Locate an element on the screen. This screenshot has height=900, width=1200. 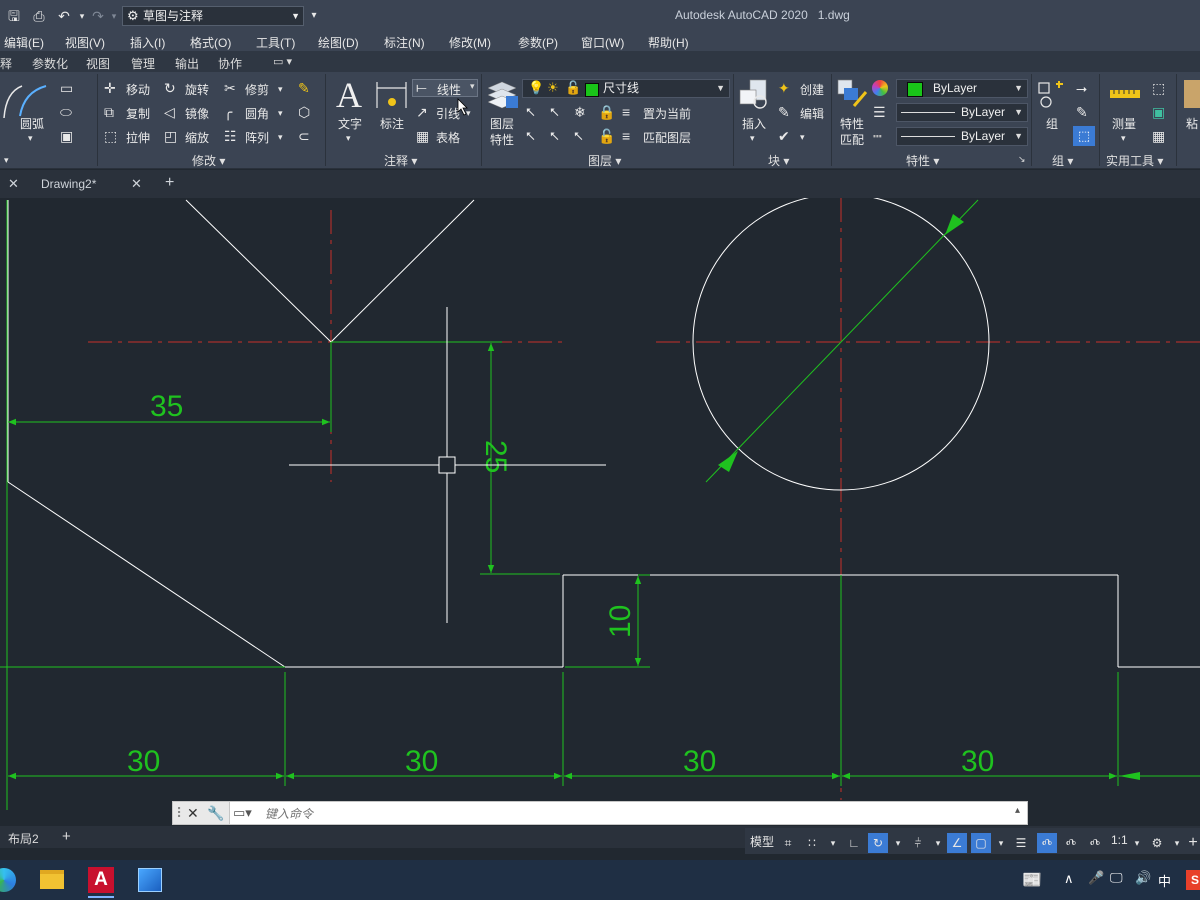
layer-off-icon: ⭦ is located at coordinates (530, 112).